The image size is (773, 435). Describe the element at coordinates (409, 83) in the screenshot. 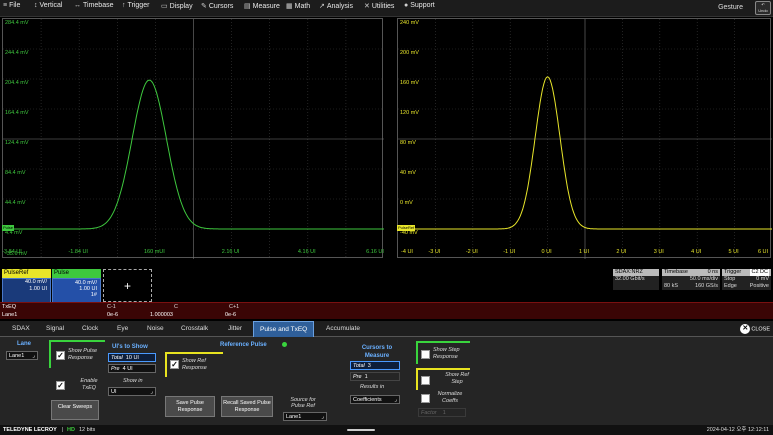

I see `y-tick-label: 160 mV` at that location.